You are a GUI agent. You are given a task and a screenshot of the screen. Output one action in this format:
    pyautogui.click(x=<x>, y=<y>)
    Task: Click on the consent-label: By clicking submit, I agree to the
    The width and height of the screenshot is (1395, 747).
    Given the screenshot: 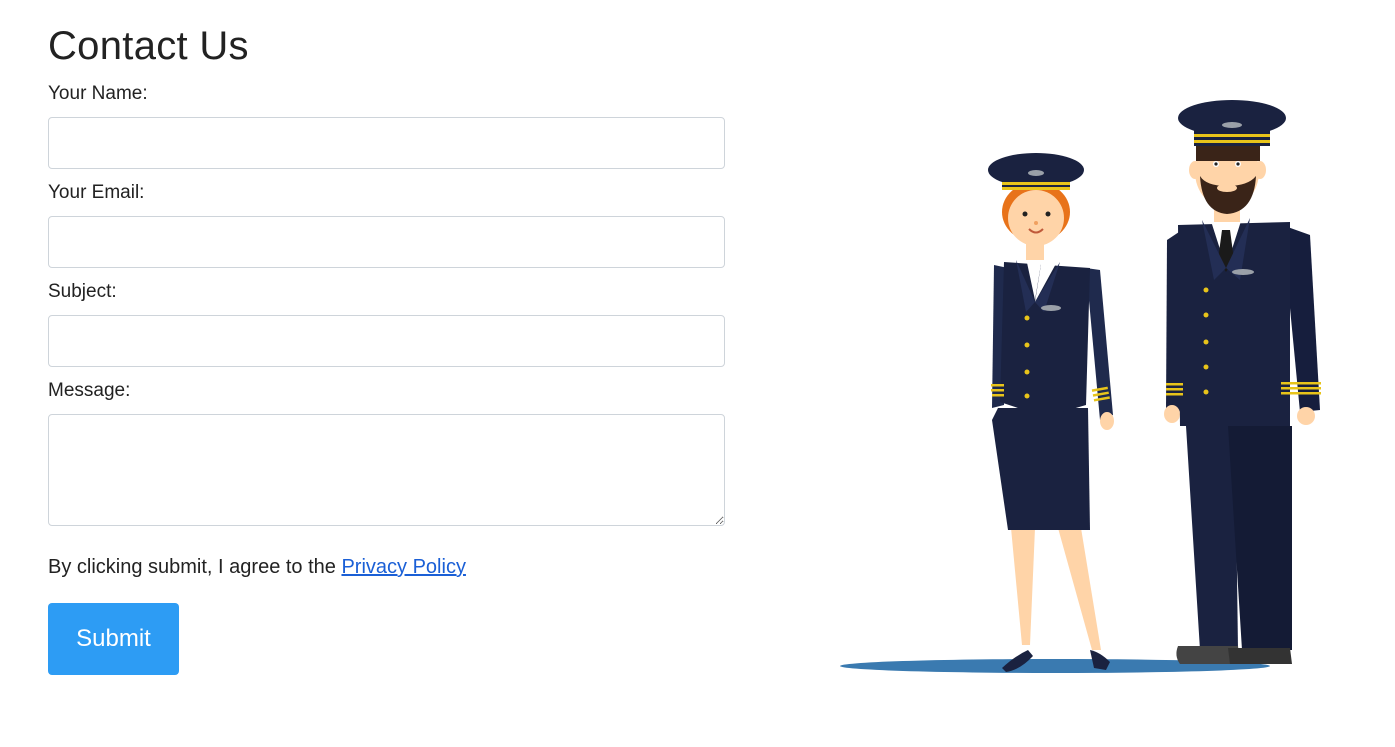 What is the action you would take?
    pyautogui.click(x=195, y=567)
    